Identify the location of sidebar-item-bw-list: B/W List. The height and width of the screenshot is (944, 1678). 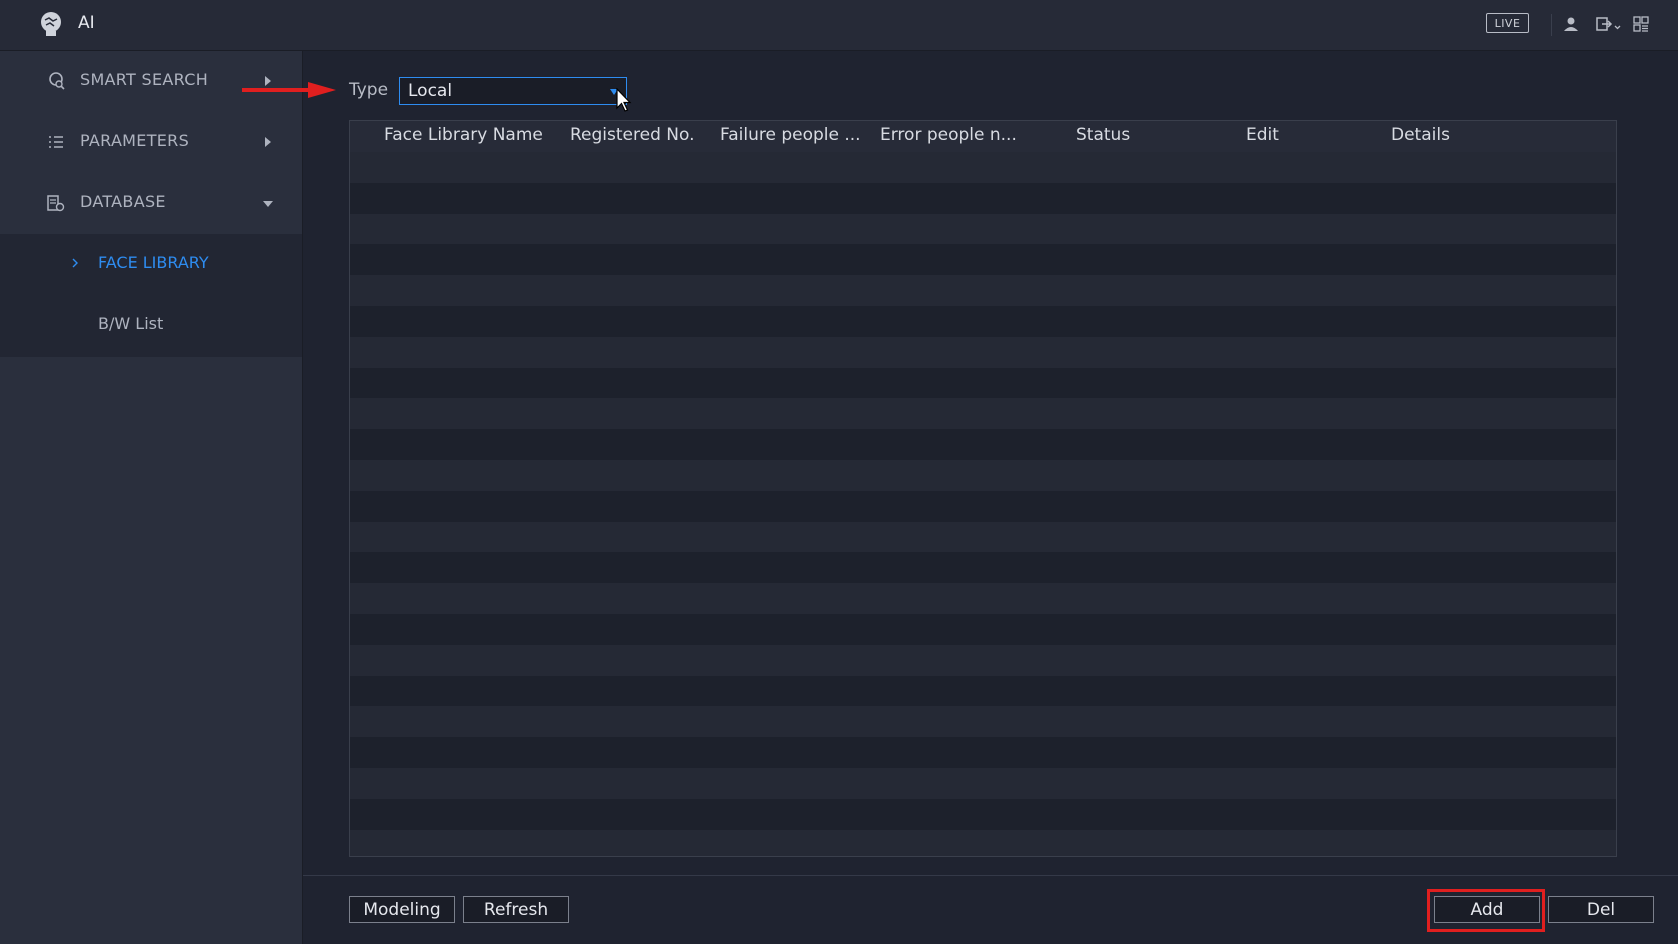
(151, 325).